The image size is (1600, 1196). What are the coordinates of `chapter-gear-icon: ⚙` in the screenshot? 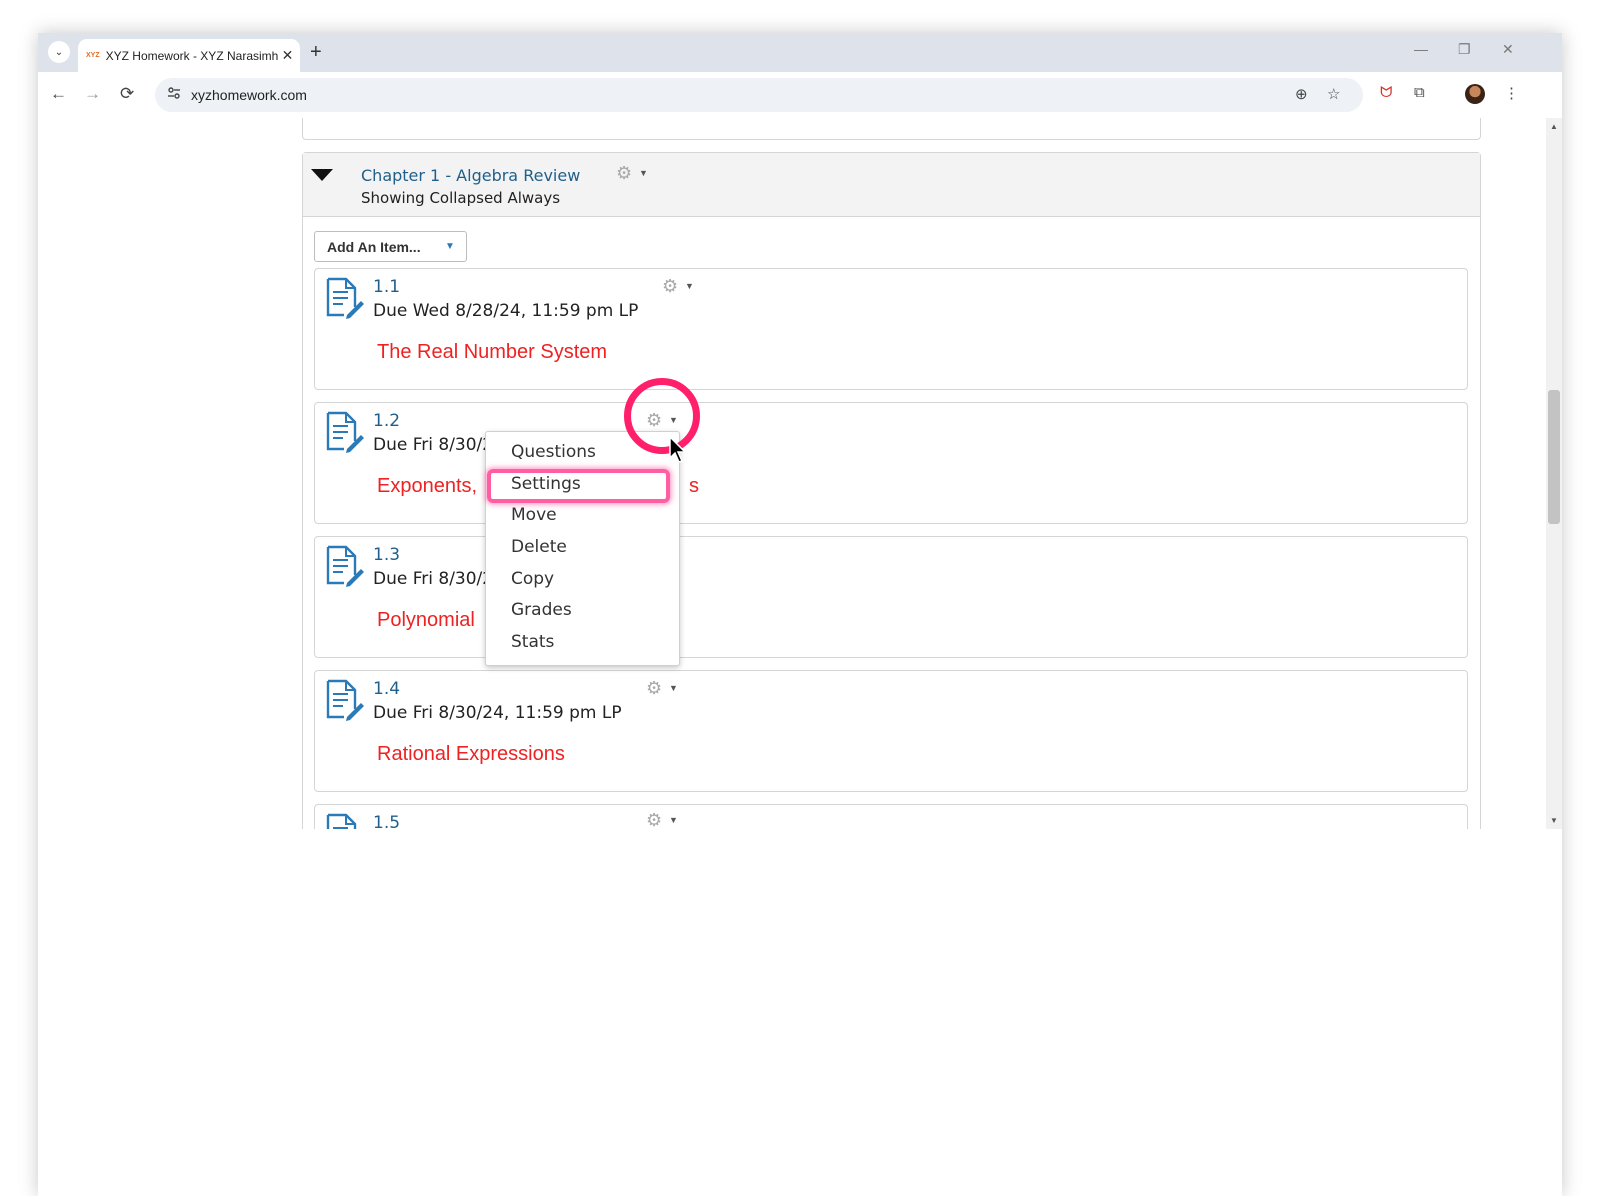 It's located at (624, 173).